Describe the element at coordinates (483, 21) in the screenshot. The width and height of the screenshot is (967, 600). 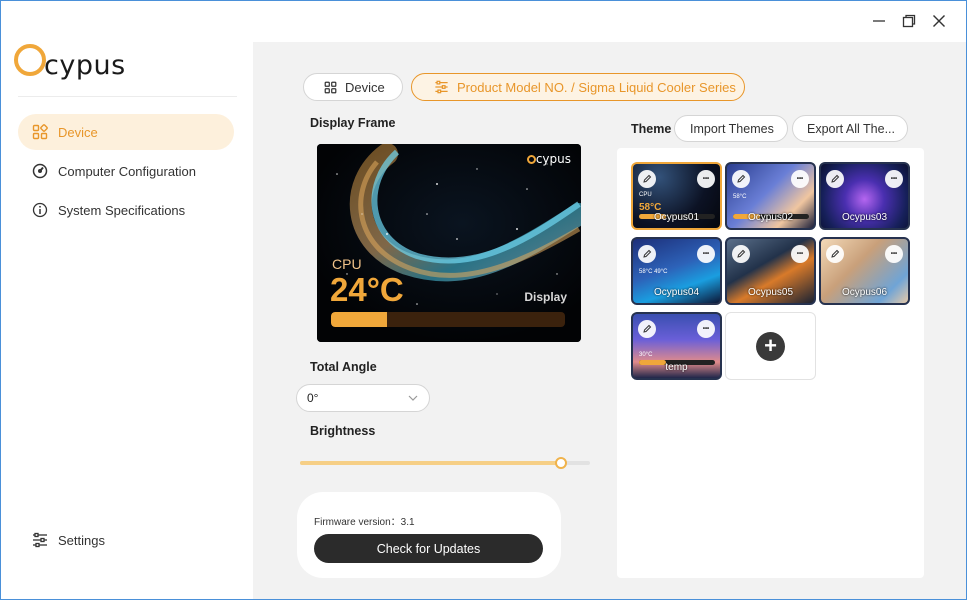
I see `title-bar` at that location.